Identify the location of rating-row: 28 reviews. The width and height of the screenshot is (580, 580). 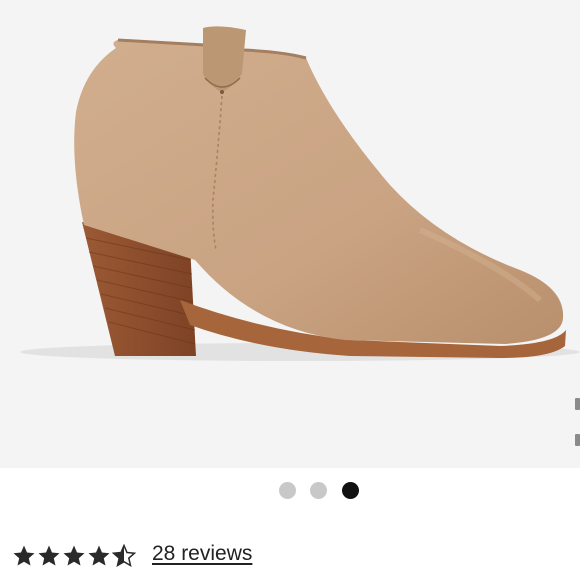
(292, 556).